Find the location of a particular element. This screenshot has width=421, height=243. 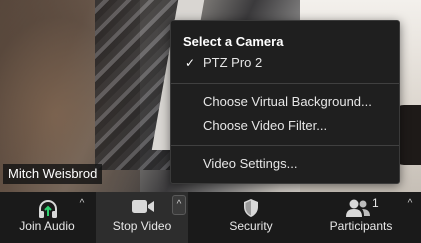

camera-option-ptz-pro-2: ✓ PTZ Pro 2 is located at coordinates (285, 63).